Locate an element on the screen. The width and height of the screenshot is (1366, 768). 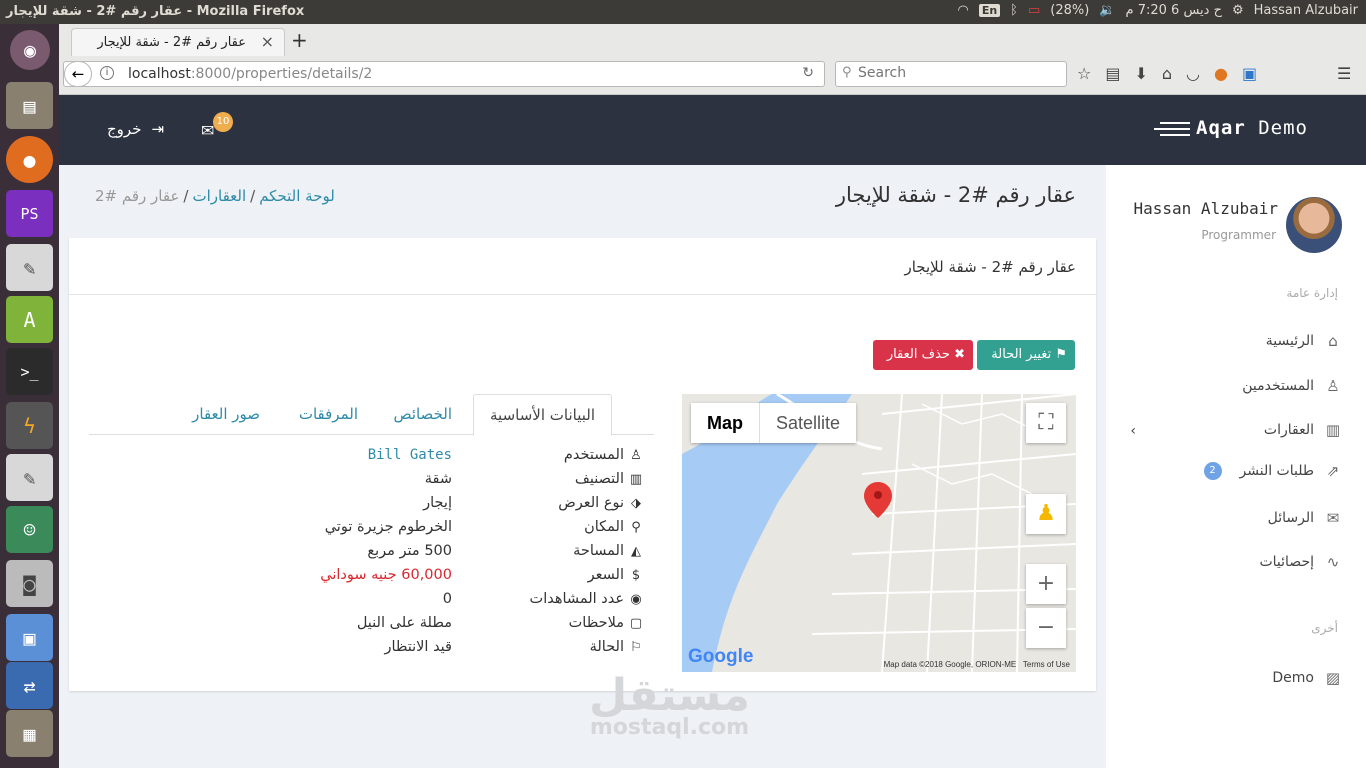
firefox-icon: ● is located at coordinates (29, 159).